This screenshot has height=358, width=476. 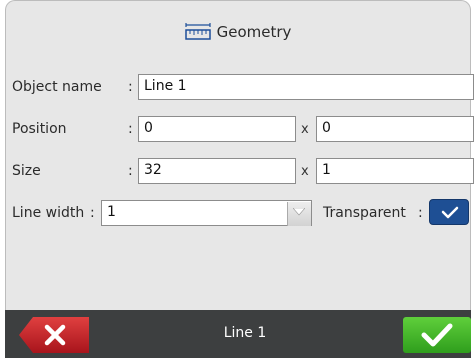 I want to click on dropdown-arrow-button, so click(x=299, y=214).